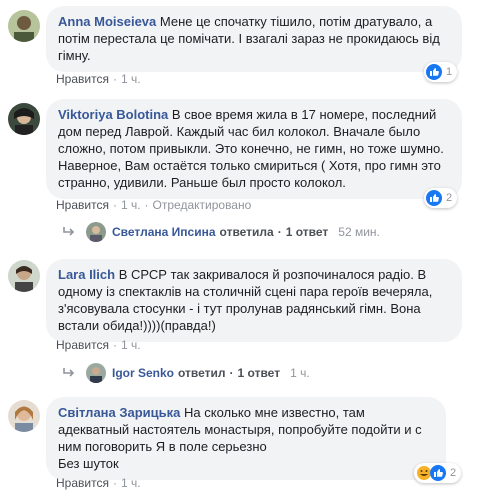  What do you see at coordinates (113, 114) in the screenshot?
I see `comment-author: Viktoriya Bolotina` at bounding box center [113, 114].